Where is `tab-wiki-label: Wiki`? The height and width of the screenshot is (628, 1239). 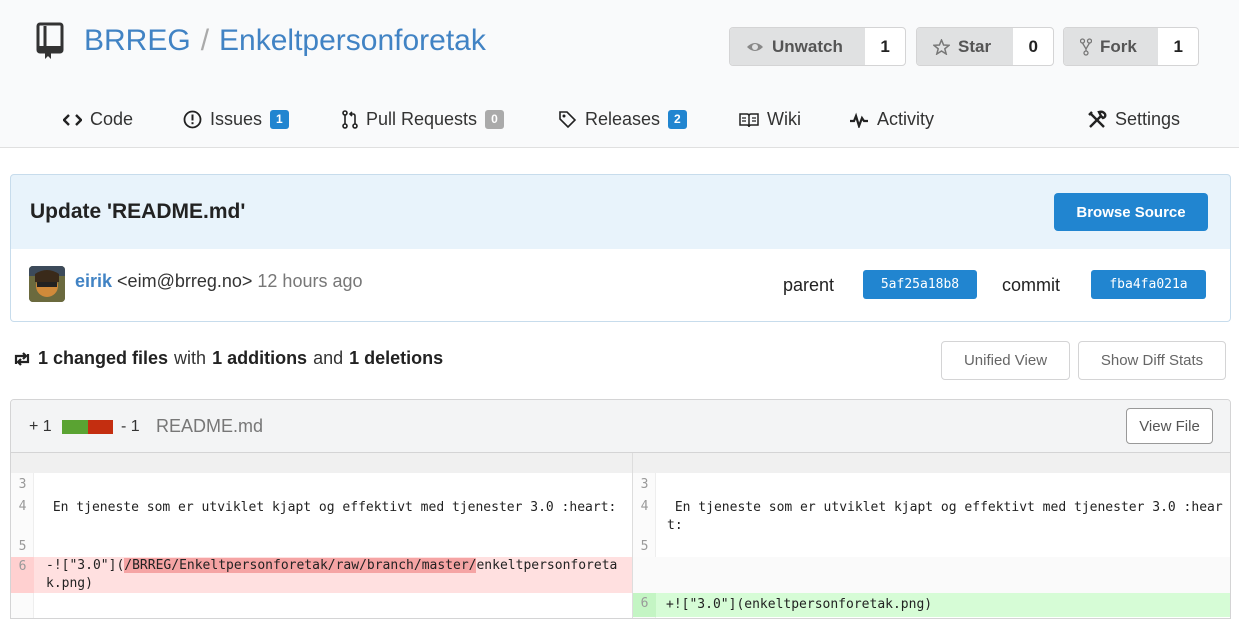
tab-wiki-label: Wiki is located at coordinates (784, 119).